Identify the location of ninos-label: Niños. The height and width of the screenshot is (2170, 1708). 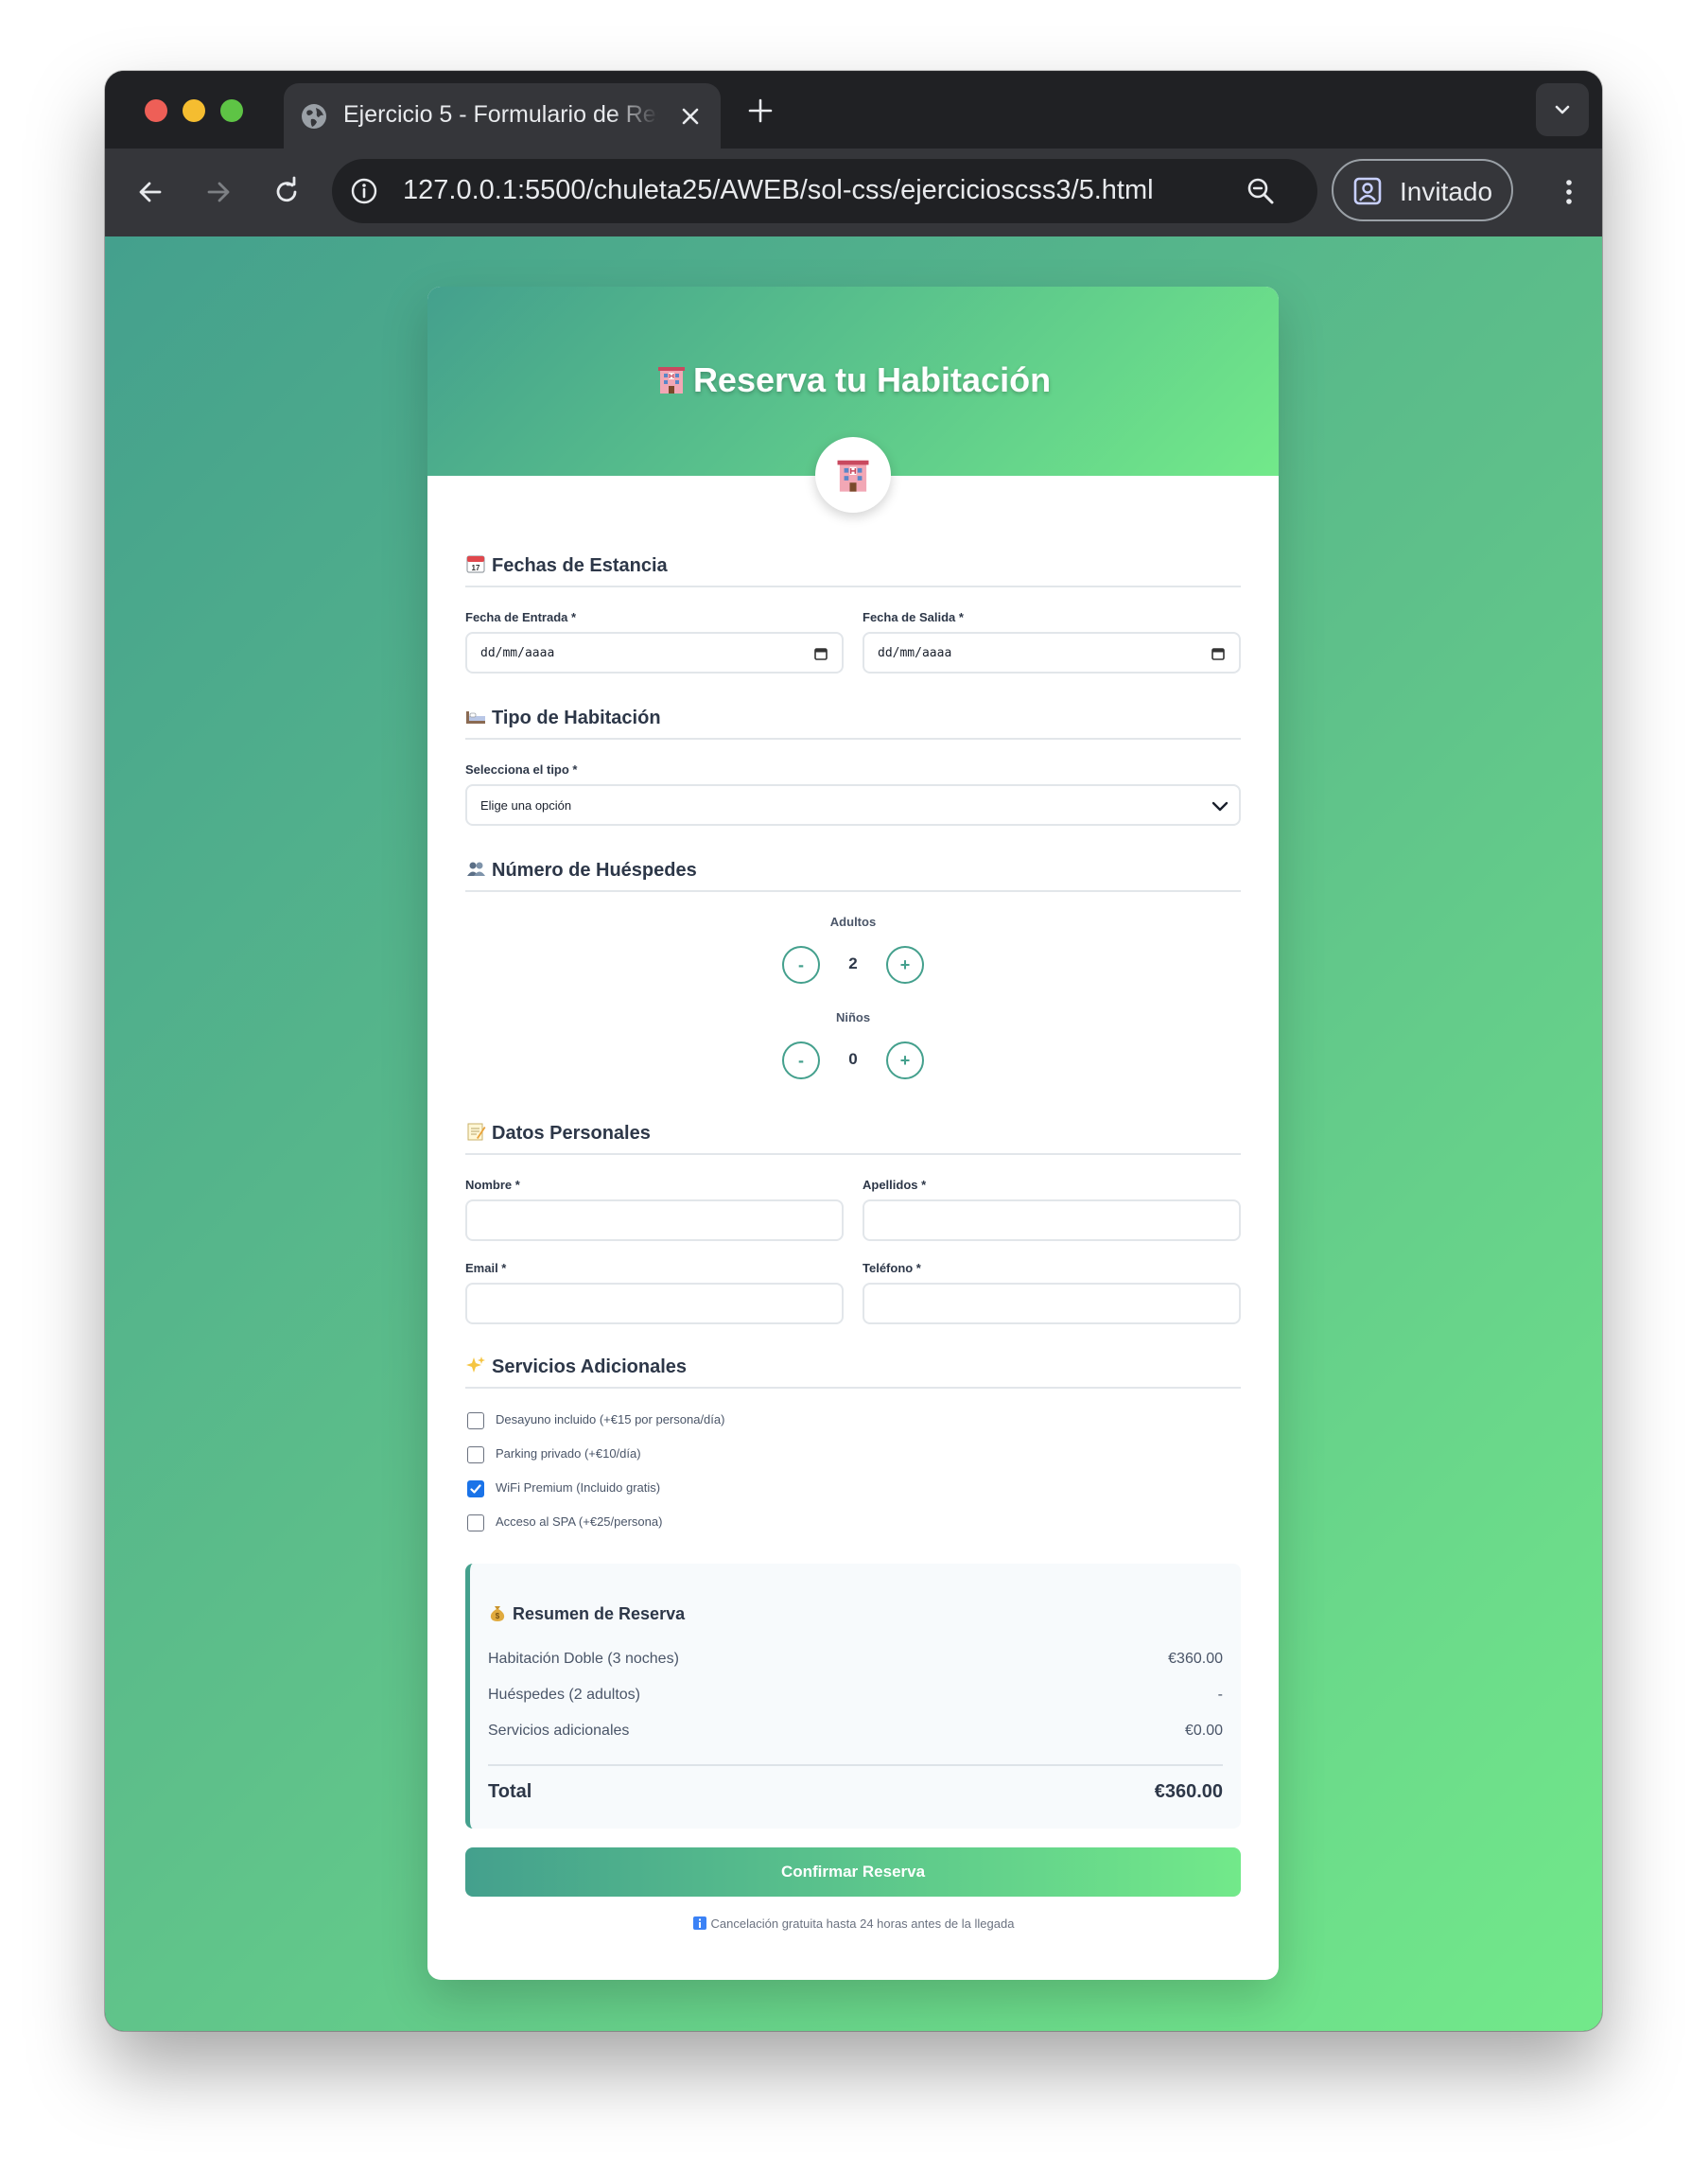
(853, 1017).